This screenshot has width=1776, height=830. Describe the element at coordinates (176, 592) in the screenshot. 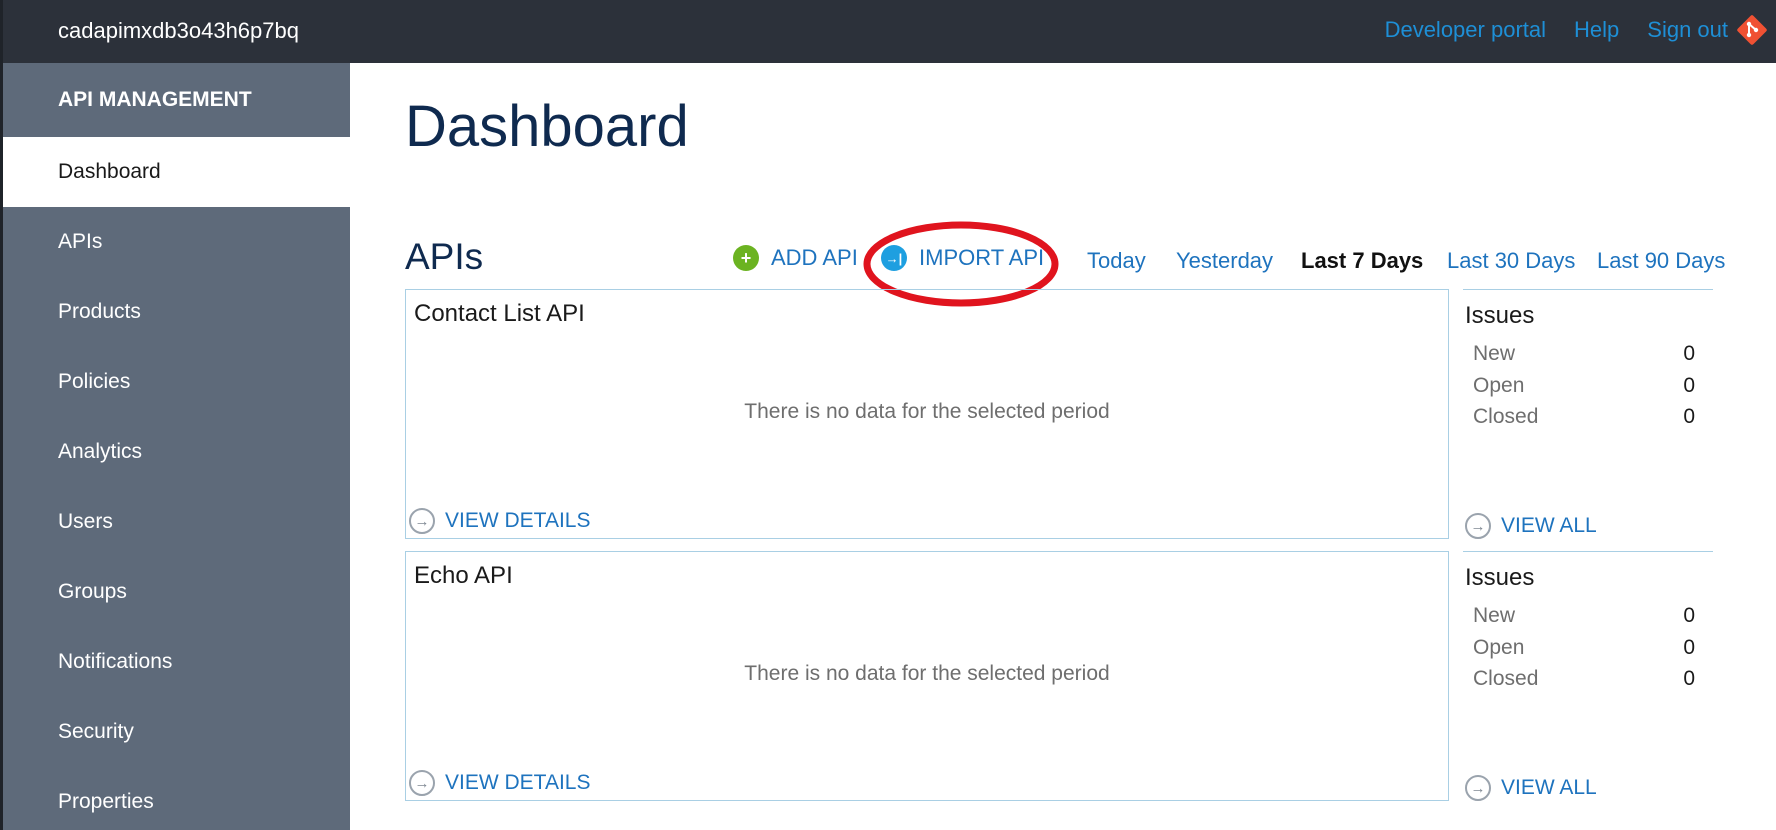

I see `sidebar-item-groups: Groups` at that location.